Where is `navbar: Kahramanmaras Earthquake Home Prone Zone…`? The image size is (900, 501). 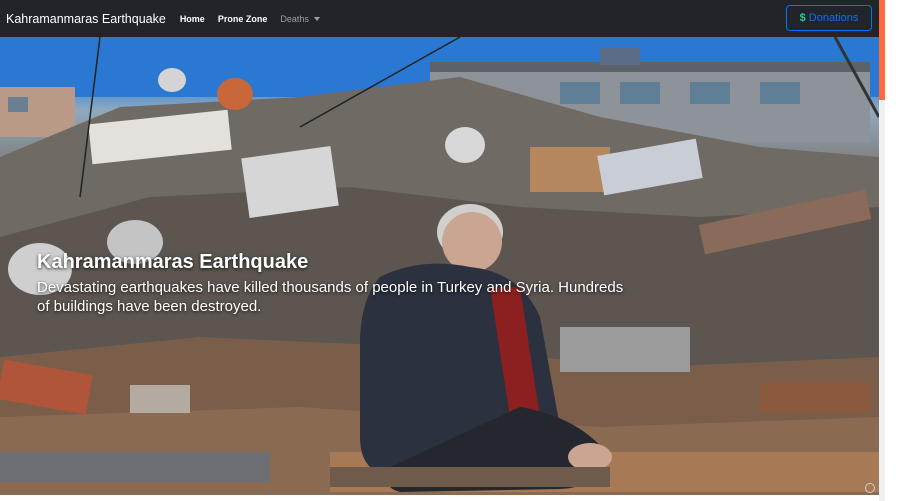 navbar: Kahramanmaras Earthquake Home Prone Zone… is located at coordinates (439, 18).